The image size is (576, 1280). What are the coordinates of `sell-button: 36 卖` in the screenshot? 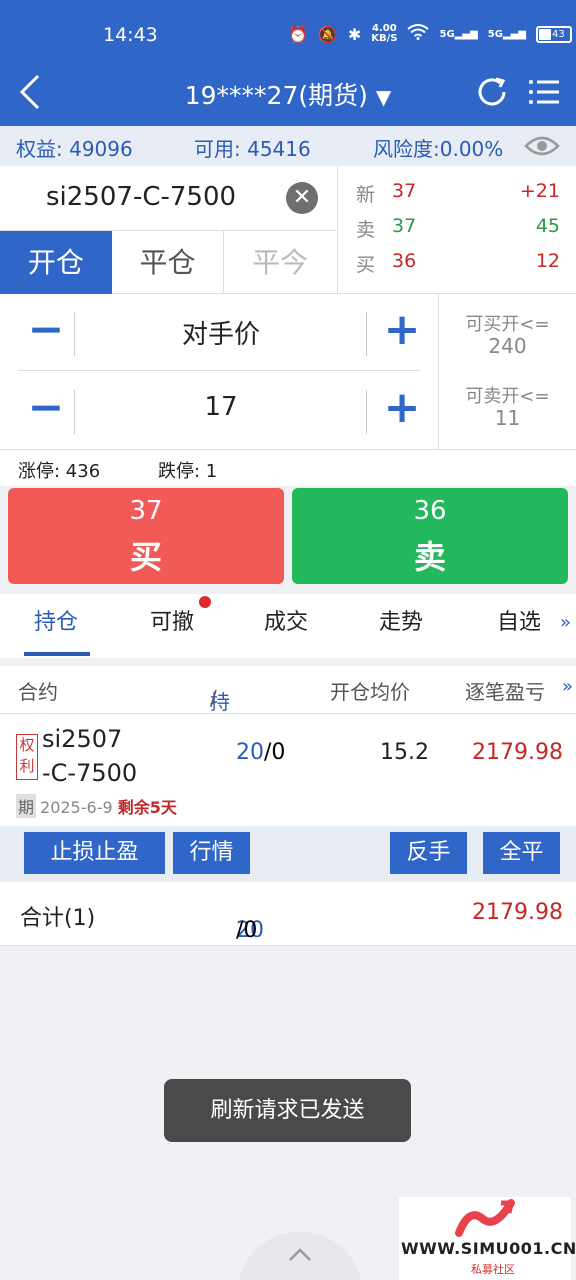 It's located at (430, 536).